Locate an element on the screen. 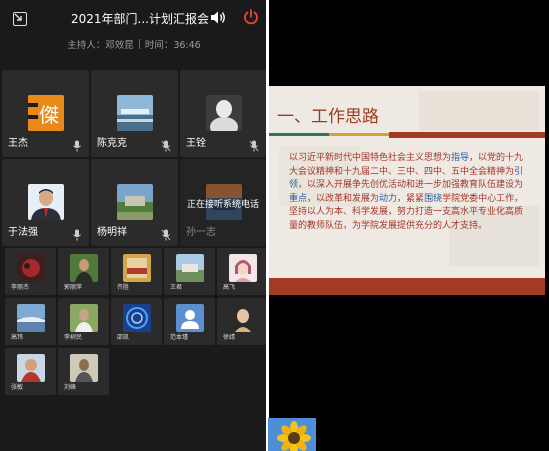 This screenshot has height=451, width=549. self-video-thumbnail is located at coordinates (292, 434).